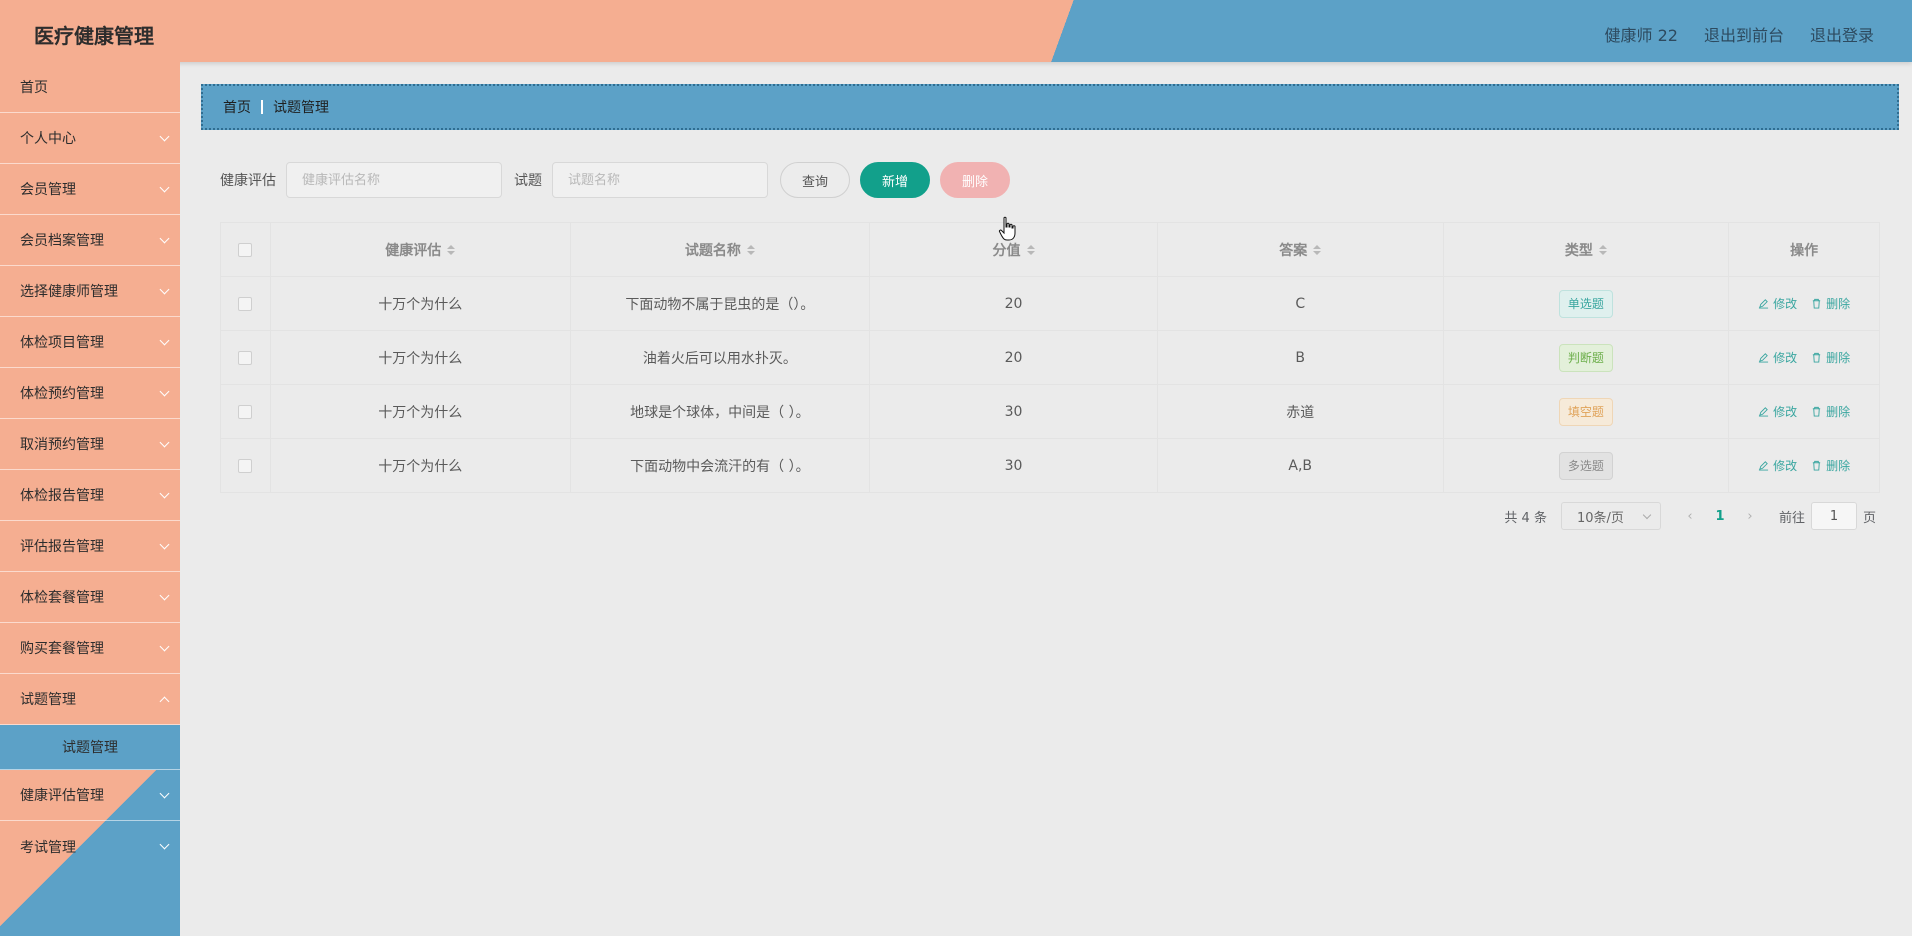 The height and width of the screenshot is (936, 1912). What do you see at coordinates (1301, 249) in the screenshot?
I see `column-header-answer: 答案` at bounding box center [1301, 249].